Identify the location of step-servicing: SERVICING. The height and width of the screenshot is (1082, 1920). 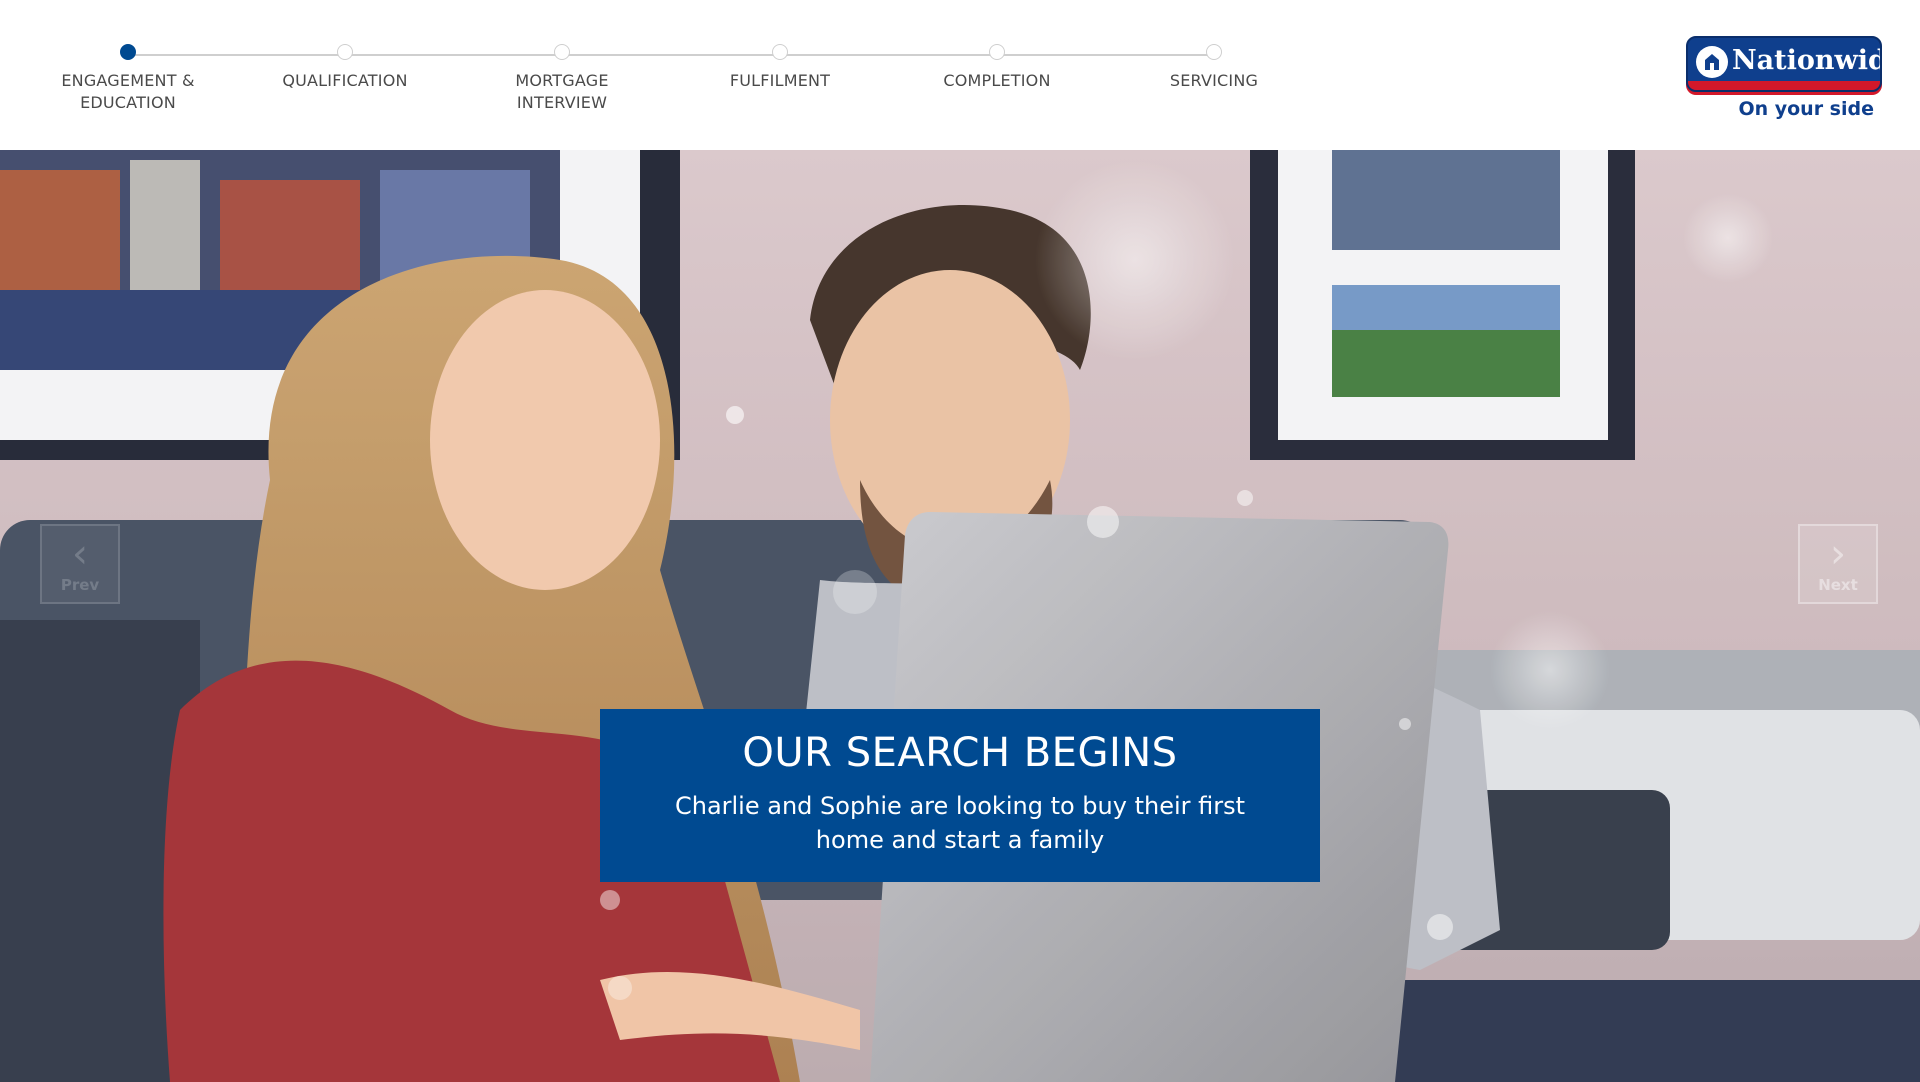
(1214, 68).